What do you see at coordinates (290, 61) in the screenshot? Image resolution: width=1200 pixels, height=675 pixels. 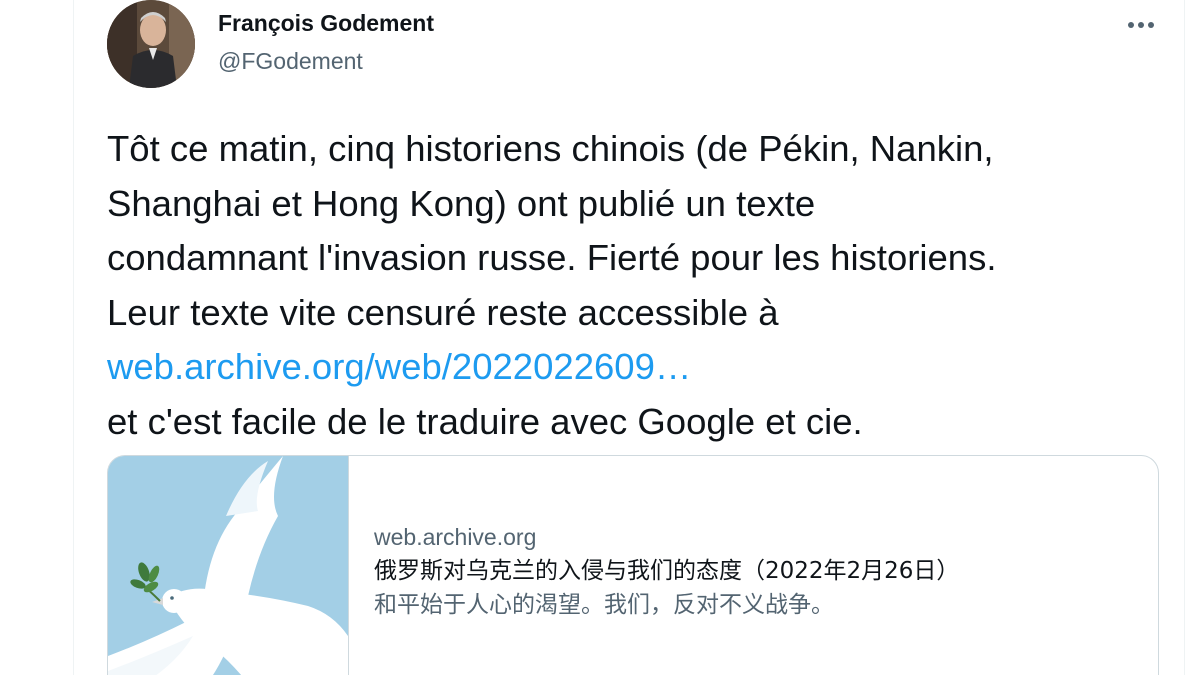 I see `author-handle: @FGodement` at bounding box center [290, 61].